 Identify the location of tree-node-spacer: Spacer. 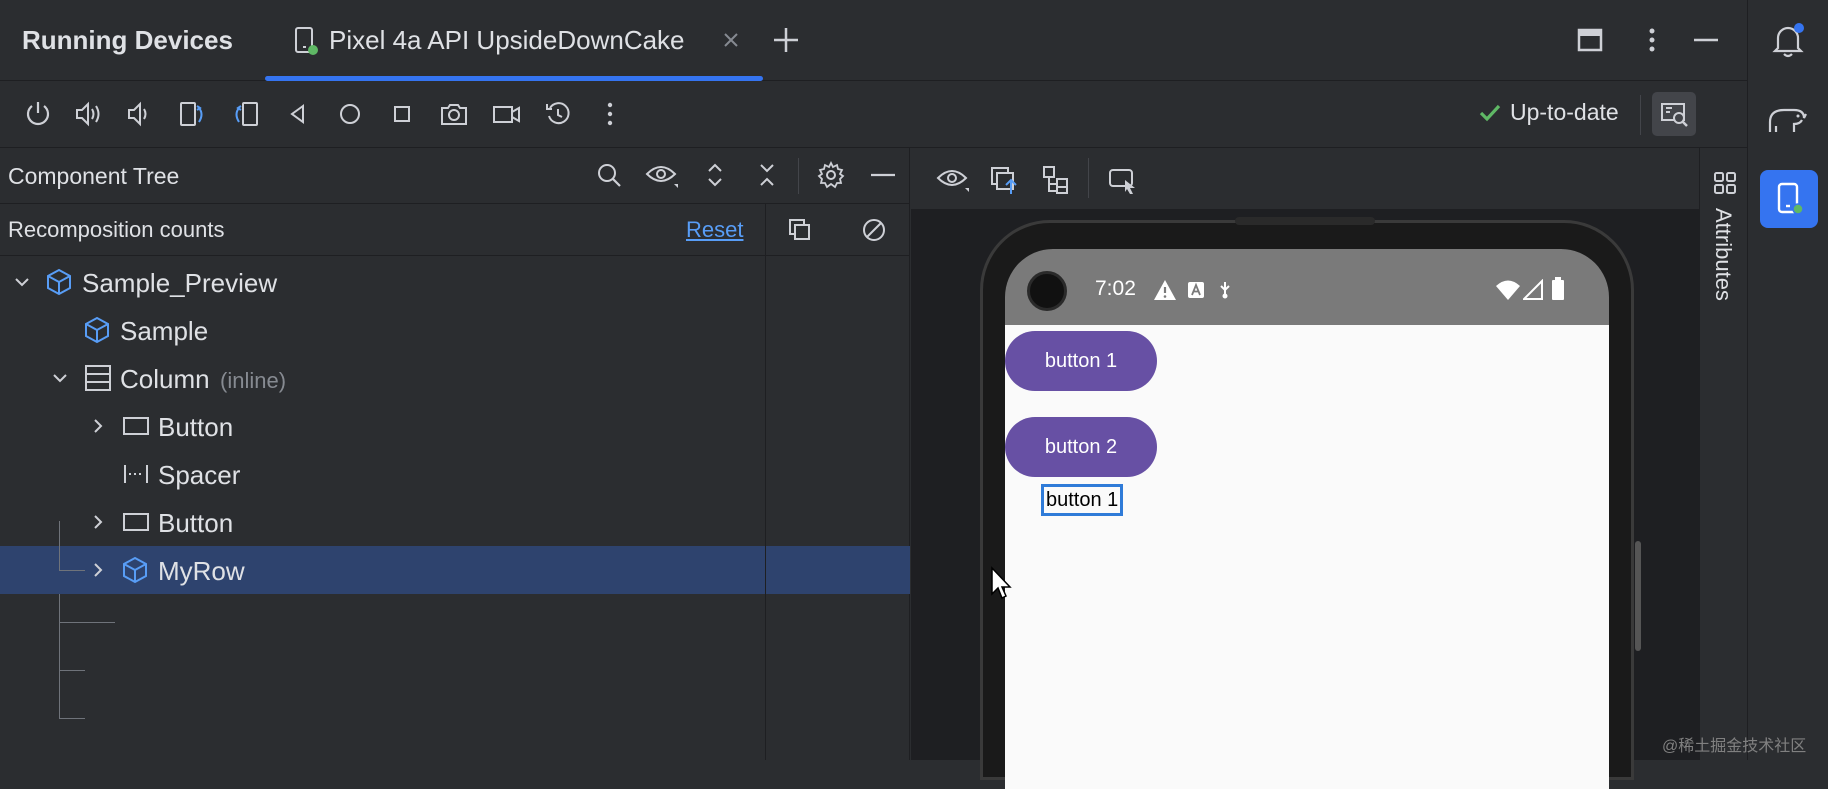
(455, 474).